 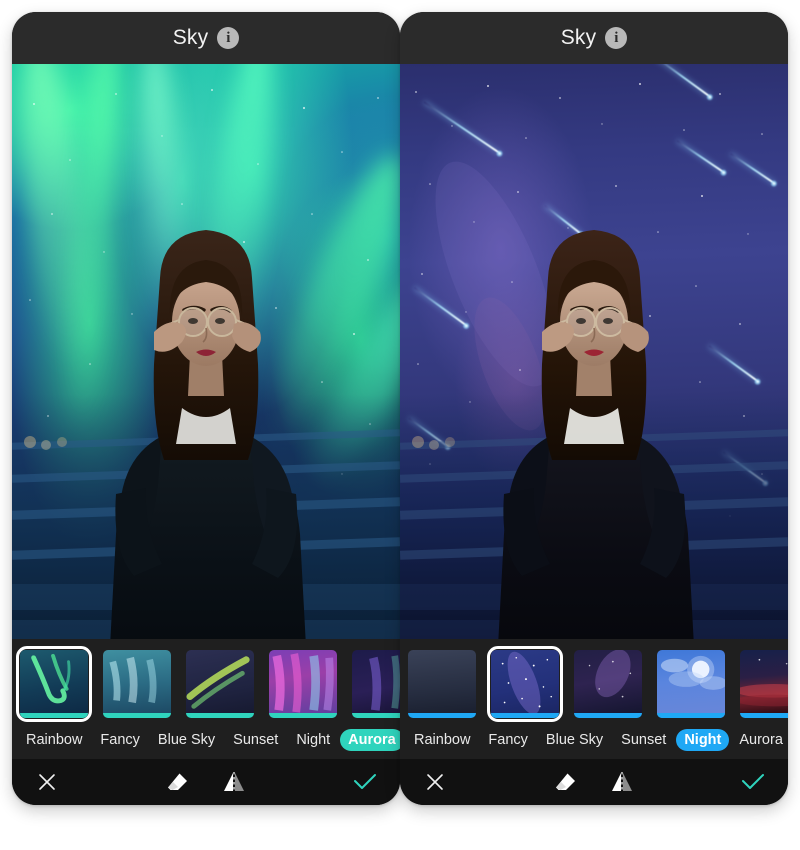 I want to click on header-bar-right: Sky i, so click(x=594, y=38).